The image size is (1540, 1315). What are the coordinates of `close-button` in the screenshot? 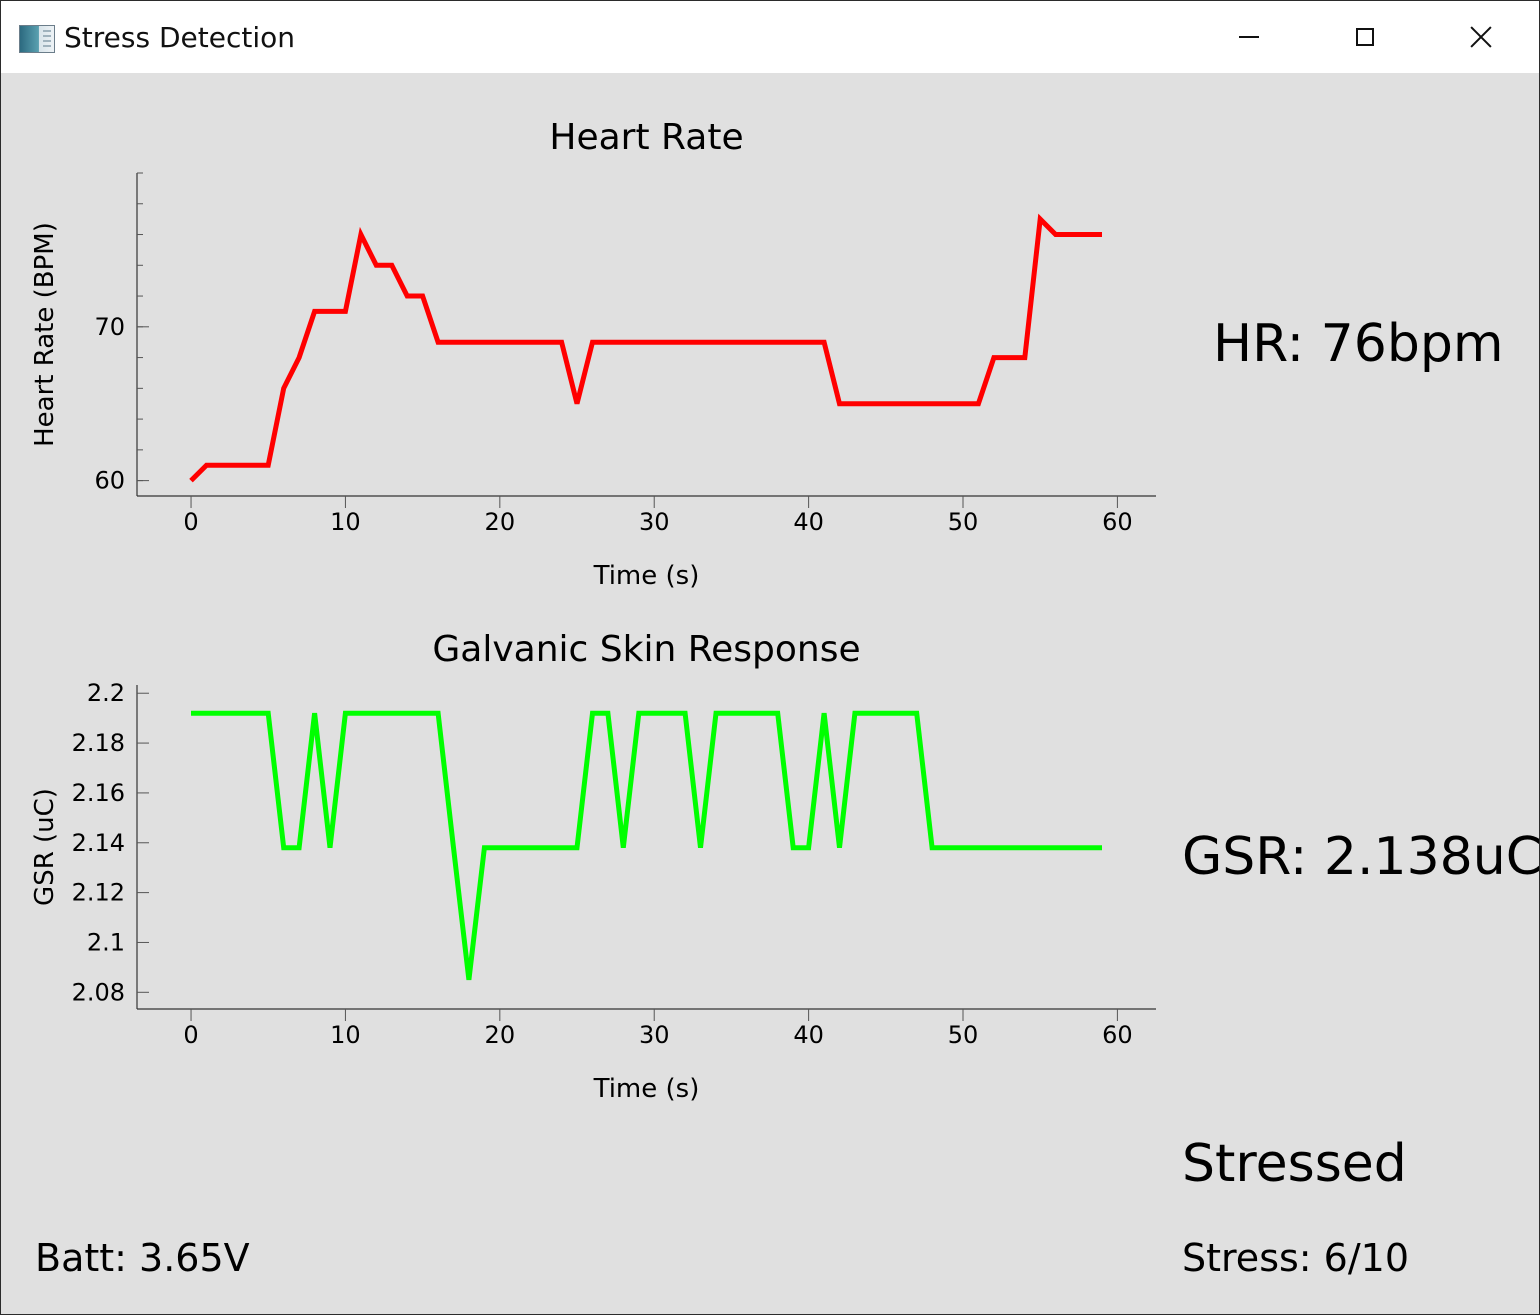 It's located at (1481, 37).